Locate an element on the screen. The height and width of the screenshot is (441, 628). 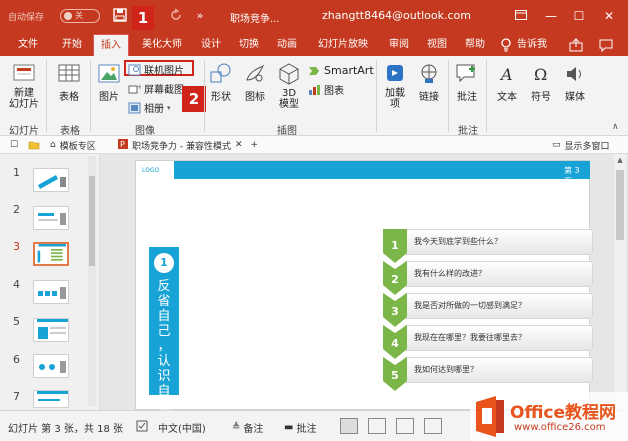
slide-header-bar: 第 3 页 is located at coordinates (382, 173).